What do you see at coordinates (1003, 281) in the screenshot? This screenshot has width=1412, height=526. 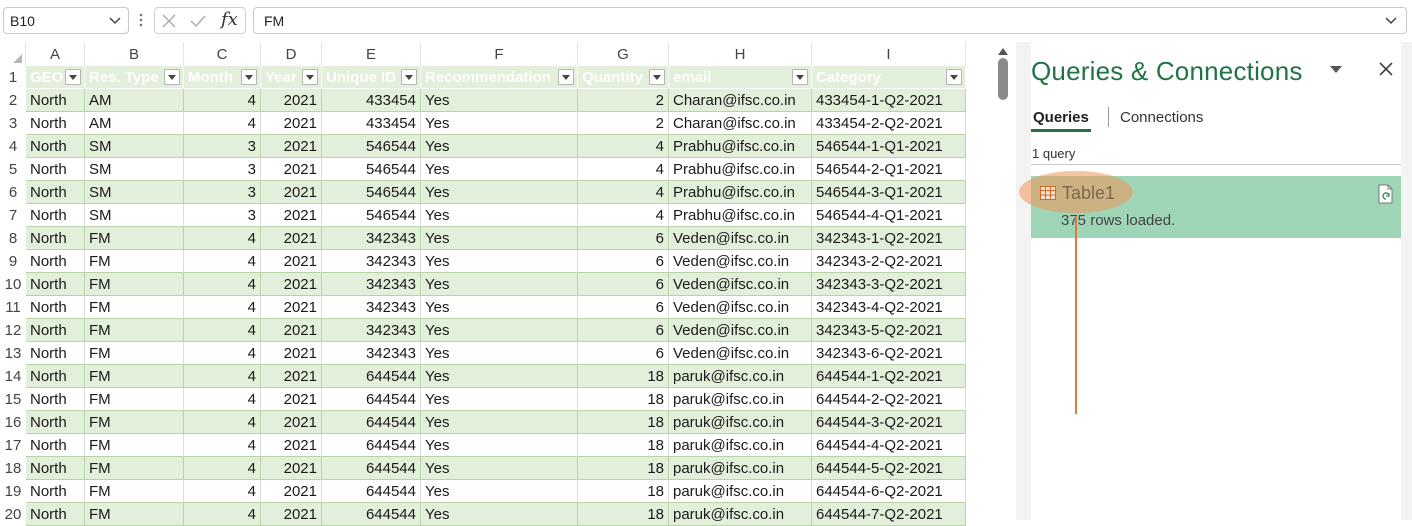 I see `vertical-scrollbar` at bounding box center [1003, 281].